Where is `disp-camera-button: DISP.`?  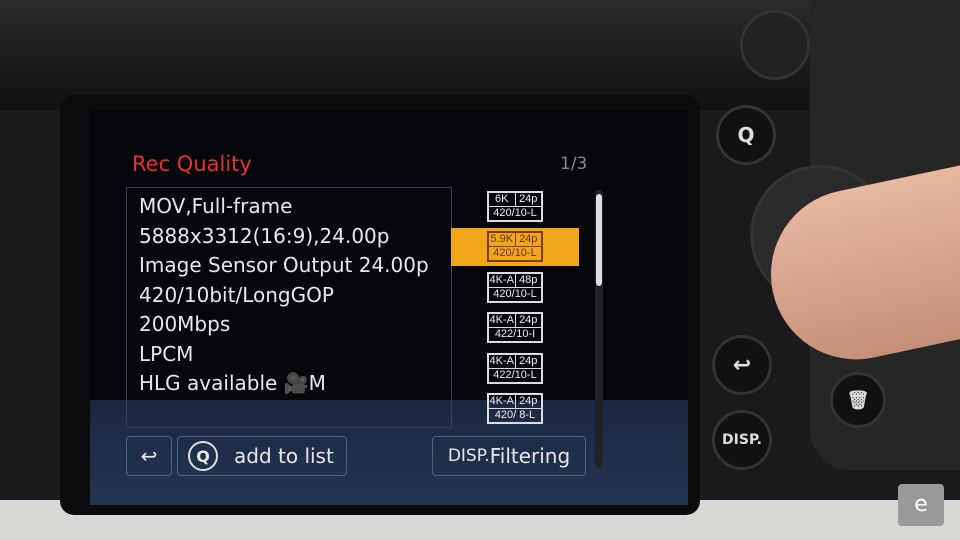 disp-camera-button: DISP. is located at coordinates (742, 440).